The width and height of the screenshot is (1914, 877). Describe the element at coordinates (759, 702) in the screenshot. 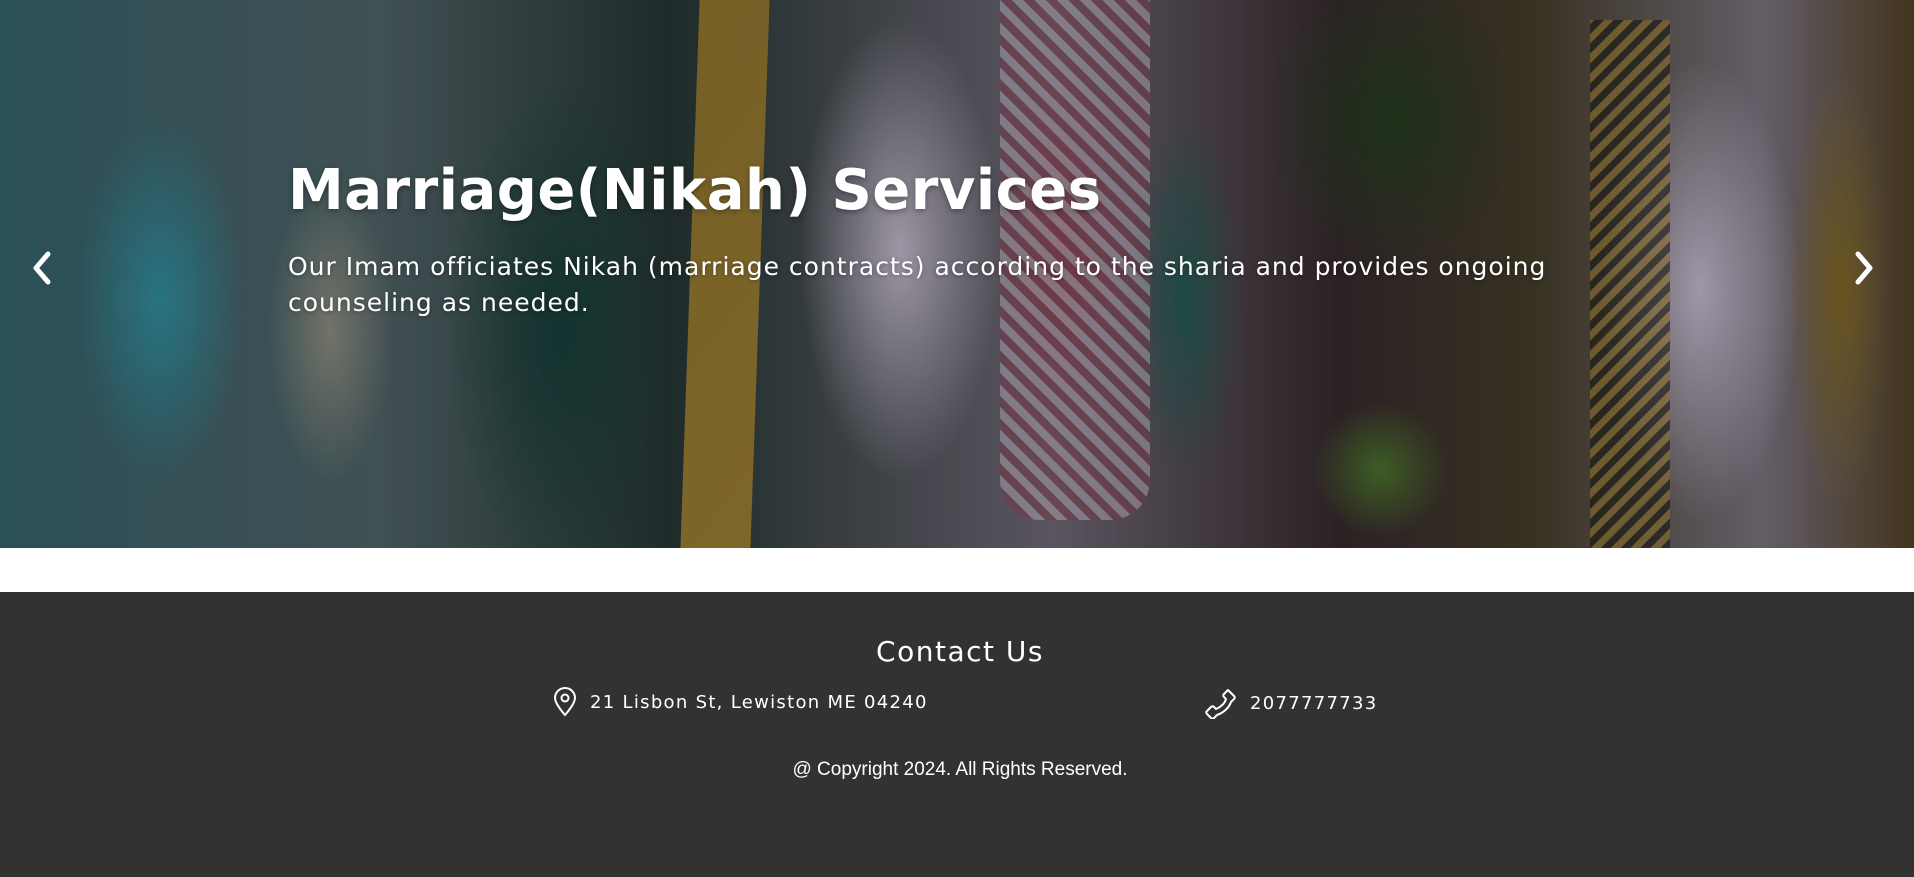

I see `address-text: 21 Lisbon St, Lewiston ME 04240` at that location.